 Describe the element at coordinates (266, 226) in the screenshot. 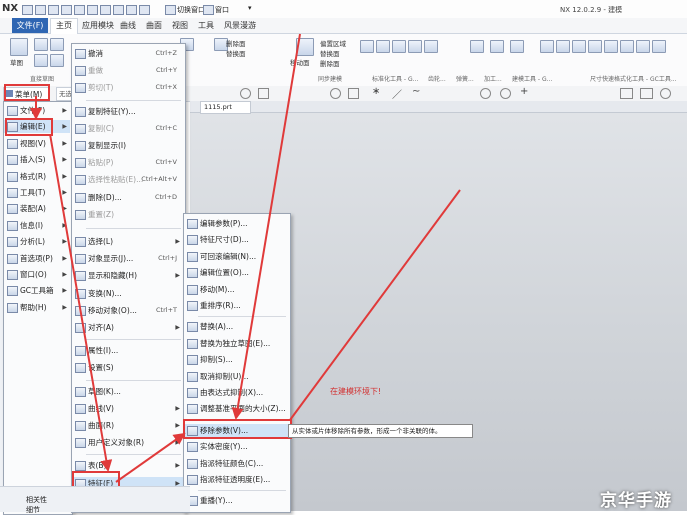

I see `arrow-from-ribbon` at that location.